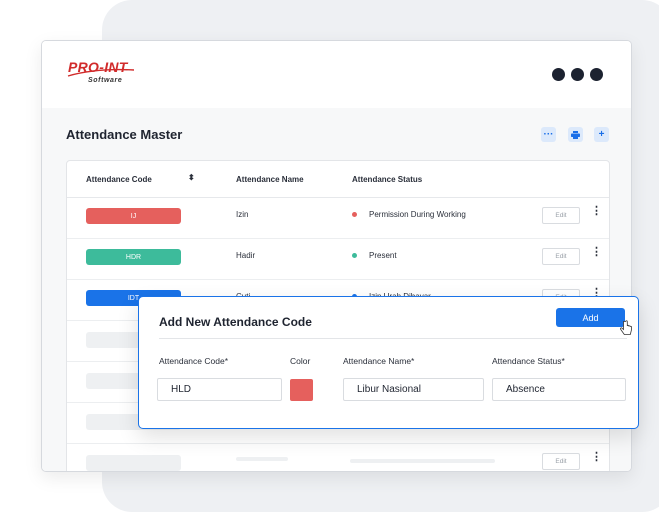 The width and height of the screenshot is (659, 512). Describe the element at coordinates (301, 390) in the screenshot. I see `color-picker` at that location.